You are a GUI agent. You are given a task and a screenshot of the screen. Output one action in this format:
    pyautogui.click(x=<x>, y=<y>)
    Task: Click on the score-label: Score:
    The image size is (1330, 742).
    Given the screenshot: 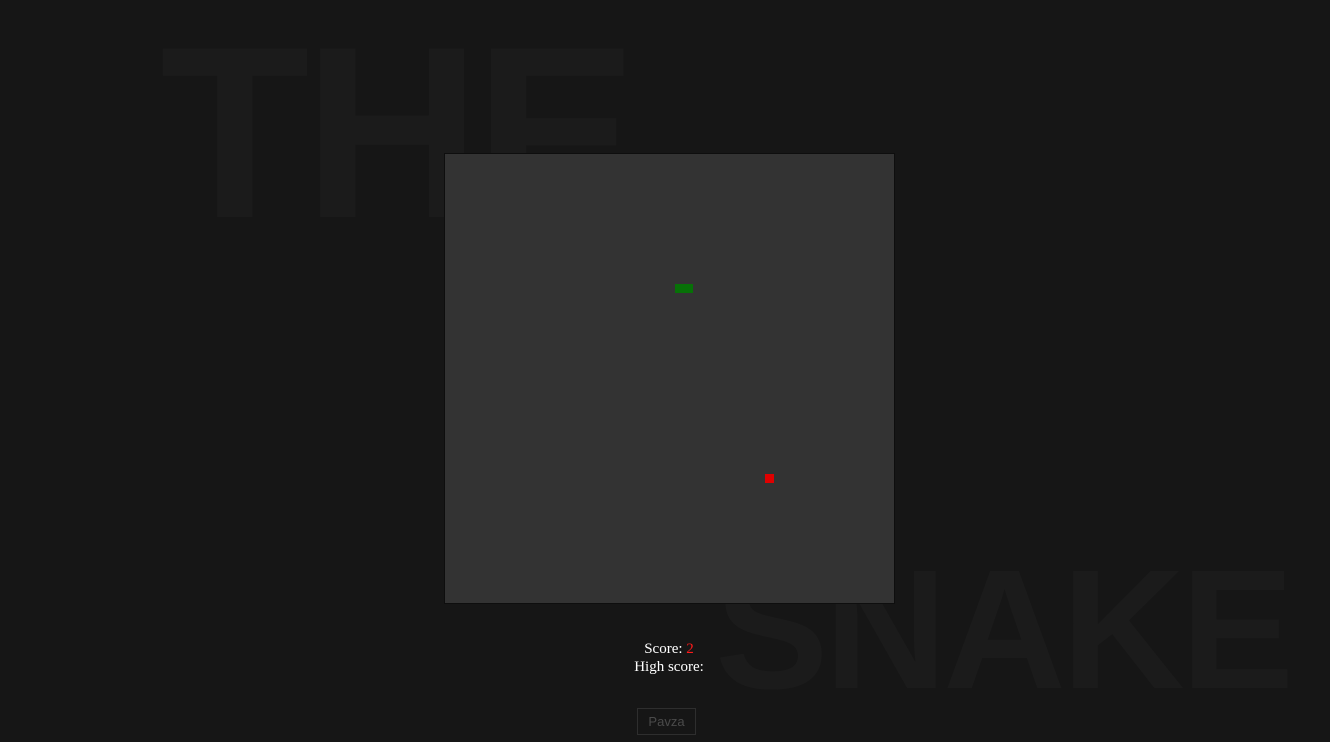 What is the action you would take?
    pyautogui.click(x=663, y=649)
    